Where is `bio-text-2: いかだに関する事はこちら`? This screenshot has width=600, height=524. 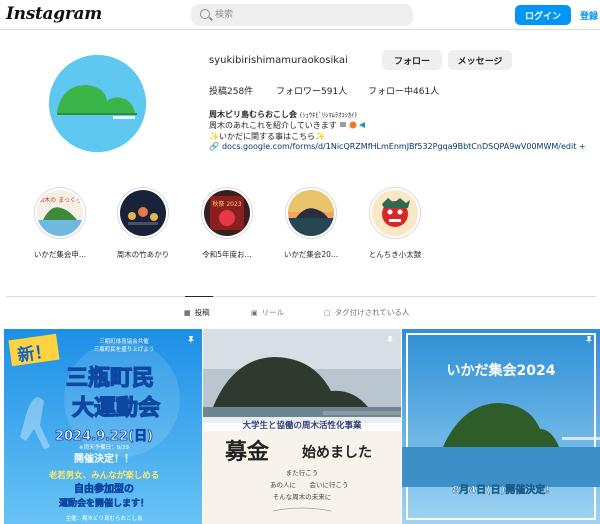
bio-text-2: いかだに関する事はこちら is located at coordinates (266, 136).